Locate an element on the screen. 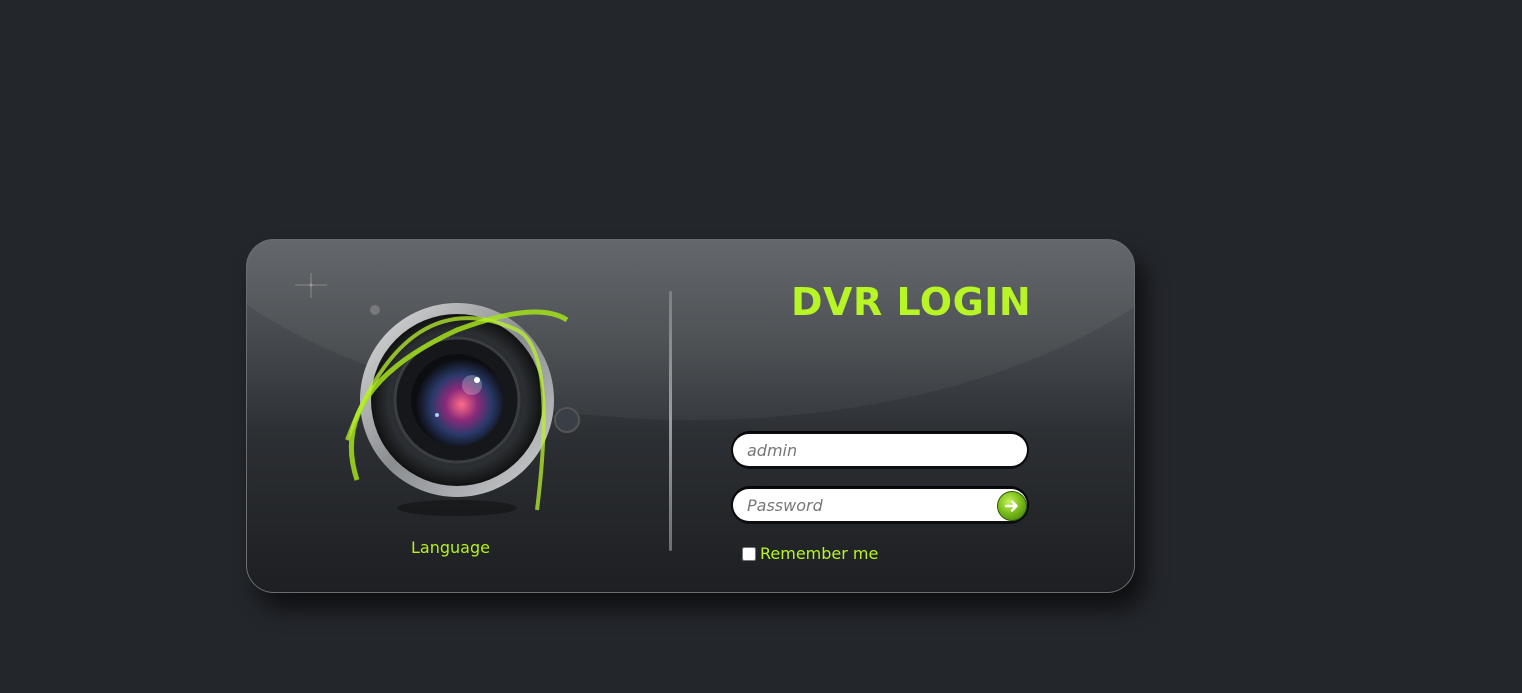  login-submit-button is located at coordinates (1012, 506).